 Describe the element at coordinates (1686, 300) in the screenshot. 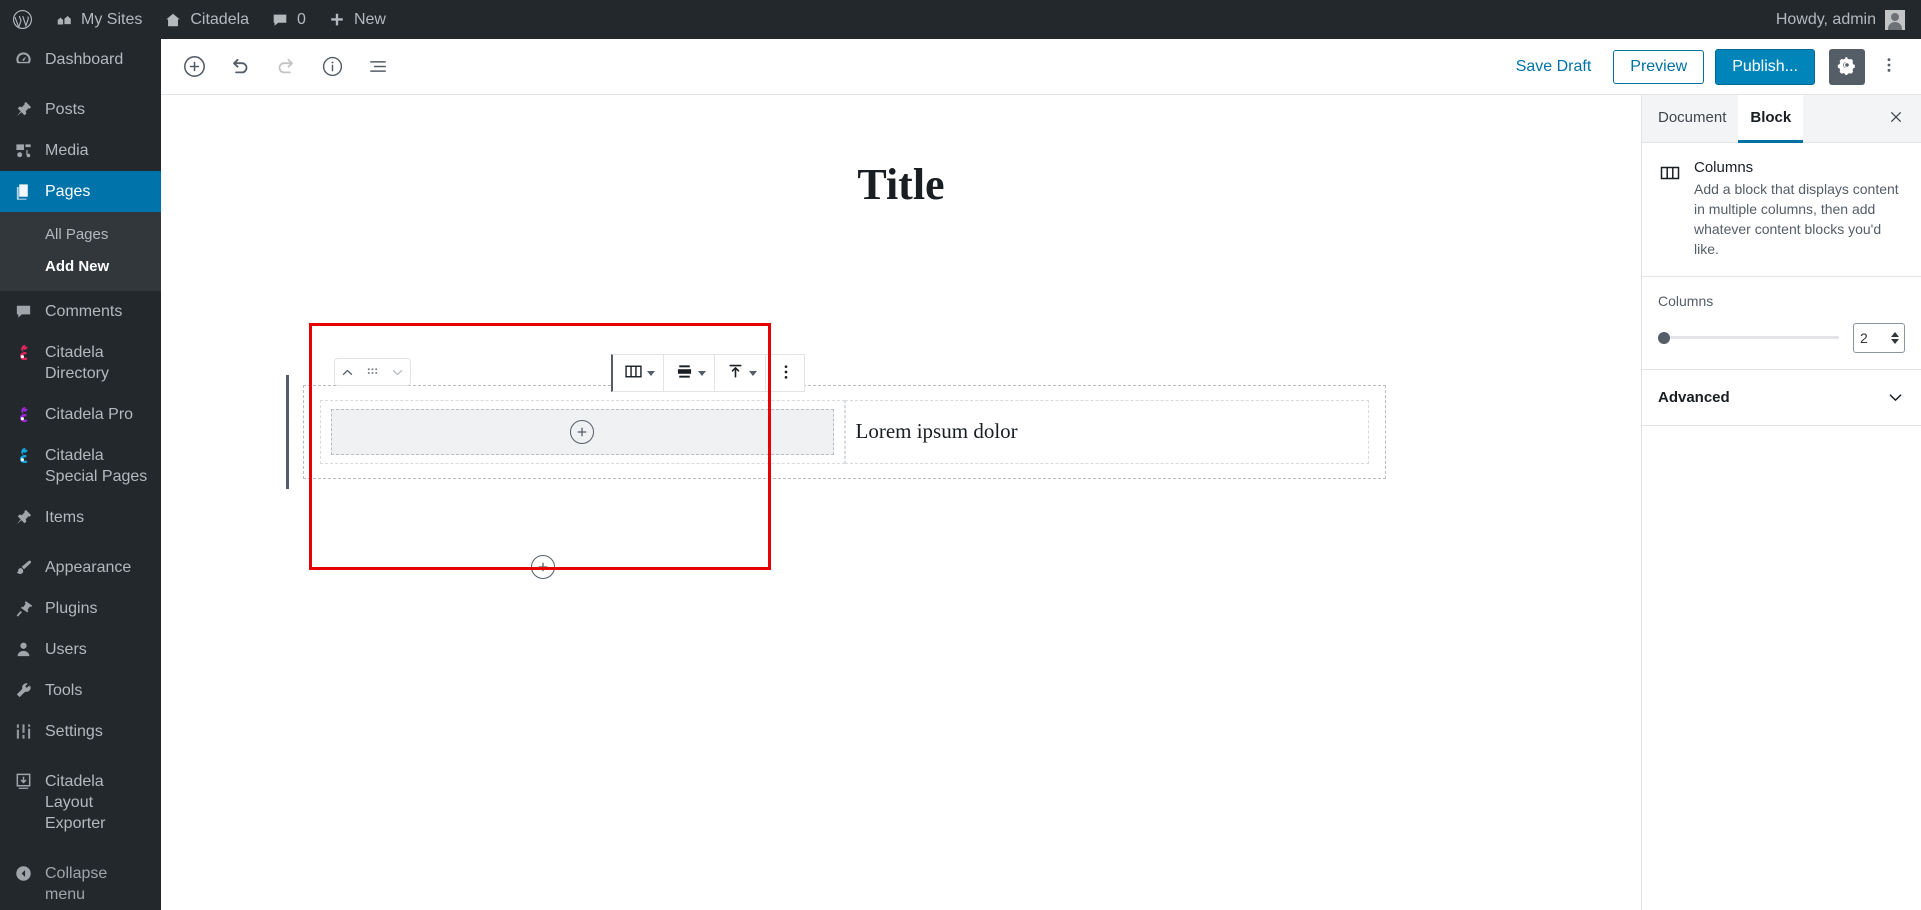

I see `columns-count-label: Columns` at that location.